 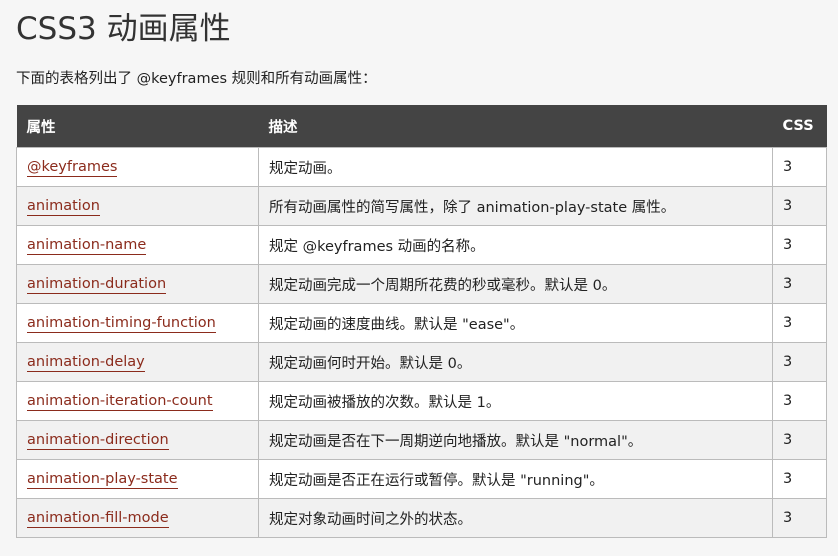 What do you see at coordinates (137, 206) in the screenshot?
I see `property-cell: animation` at bounding box center [137, 206].